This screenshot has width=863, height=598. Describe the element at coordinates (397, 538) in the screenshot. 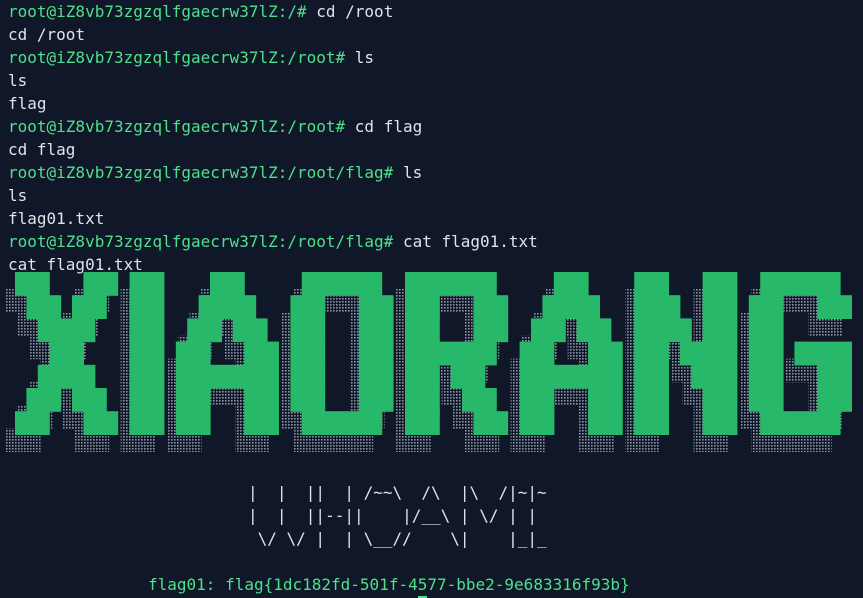

I see `subtitle-ascii-line: \/ \/ | | \__// \| |_|_` at that location.